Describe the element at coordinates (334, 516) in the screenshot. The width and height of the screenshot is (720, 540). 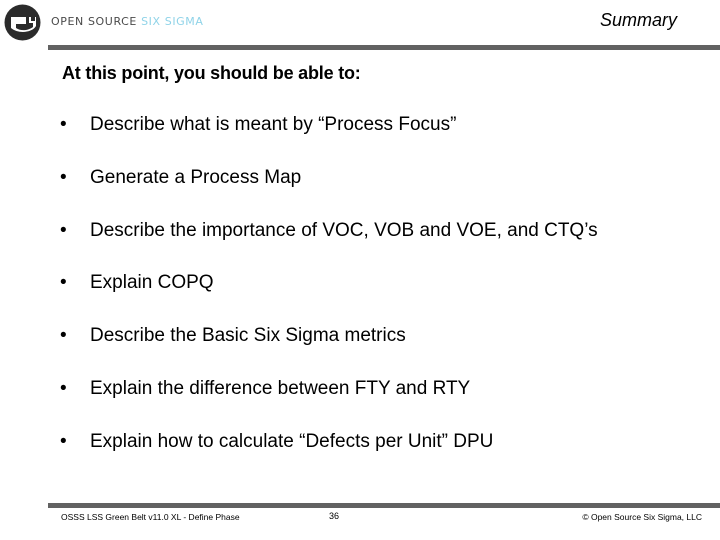
I see `page-number: 36` at that location.